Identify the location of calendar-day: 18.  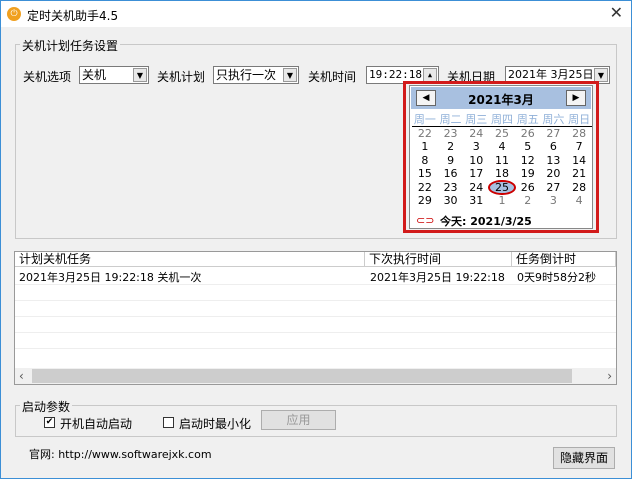
(502, 174).